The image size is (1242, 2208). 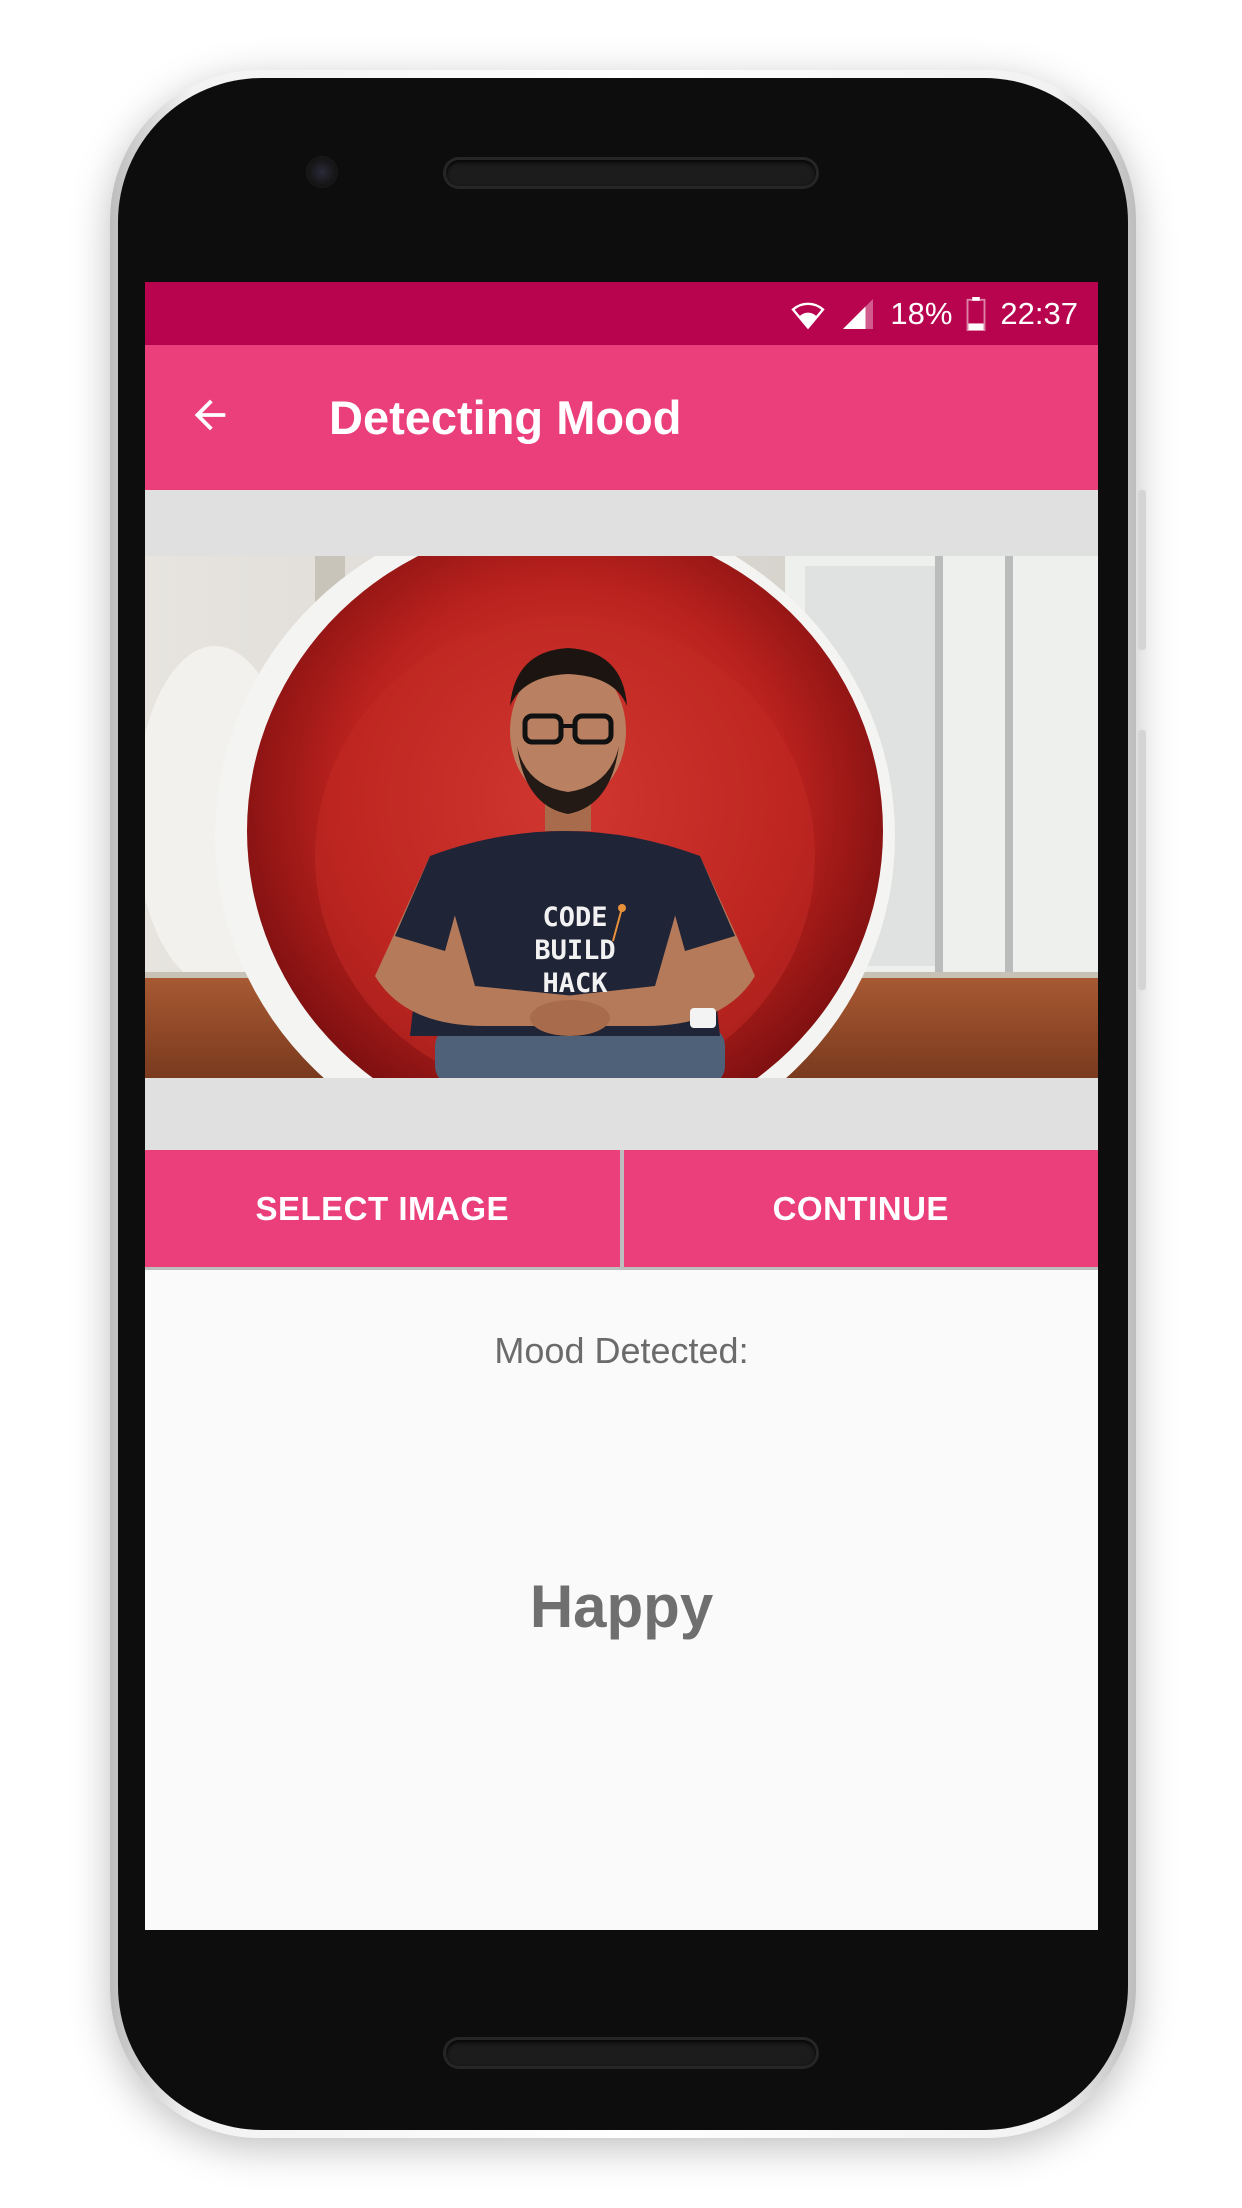 What do you see at coordinates (921, 313) in the screenshot?
I see `battery-percent: 18%` at bounding box center [921, 313].